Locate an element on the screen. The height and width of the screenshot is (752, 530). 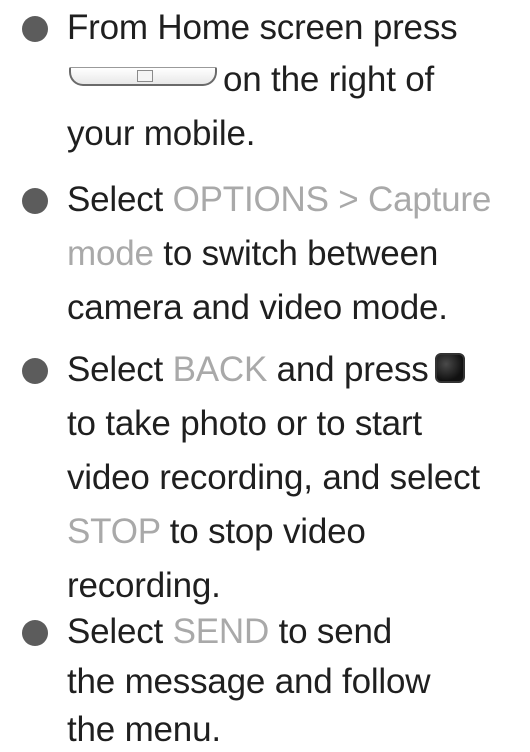
step-2-line-1: Select OPTIONS > Capture is located at coordinates (279, 200).